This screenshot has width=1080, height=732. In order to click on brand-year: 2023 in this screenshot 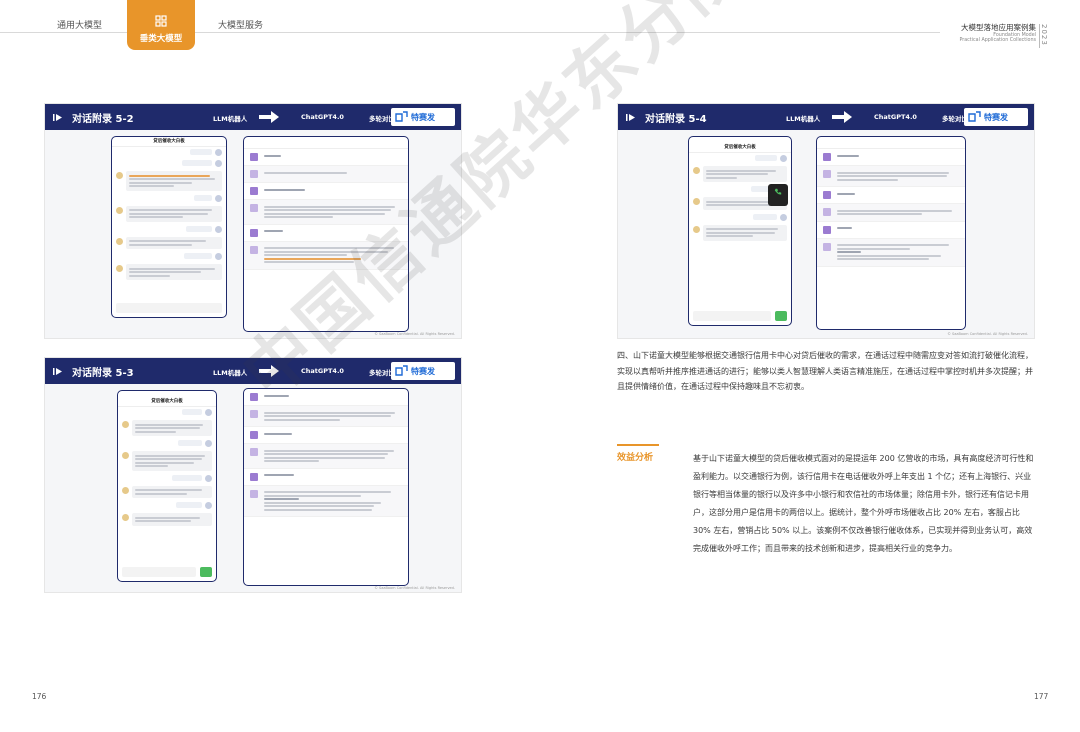, I will do `click(1044, 35)`.